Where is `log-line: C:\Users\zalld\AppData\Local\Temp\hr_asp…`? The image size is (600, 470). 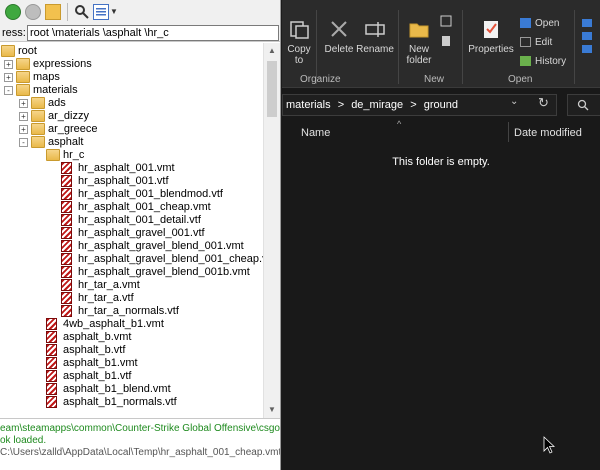 log-line: C:\Users\zalld\AppData\Local\Temp\hr_asp… is located at coordinates (140, 452).